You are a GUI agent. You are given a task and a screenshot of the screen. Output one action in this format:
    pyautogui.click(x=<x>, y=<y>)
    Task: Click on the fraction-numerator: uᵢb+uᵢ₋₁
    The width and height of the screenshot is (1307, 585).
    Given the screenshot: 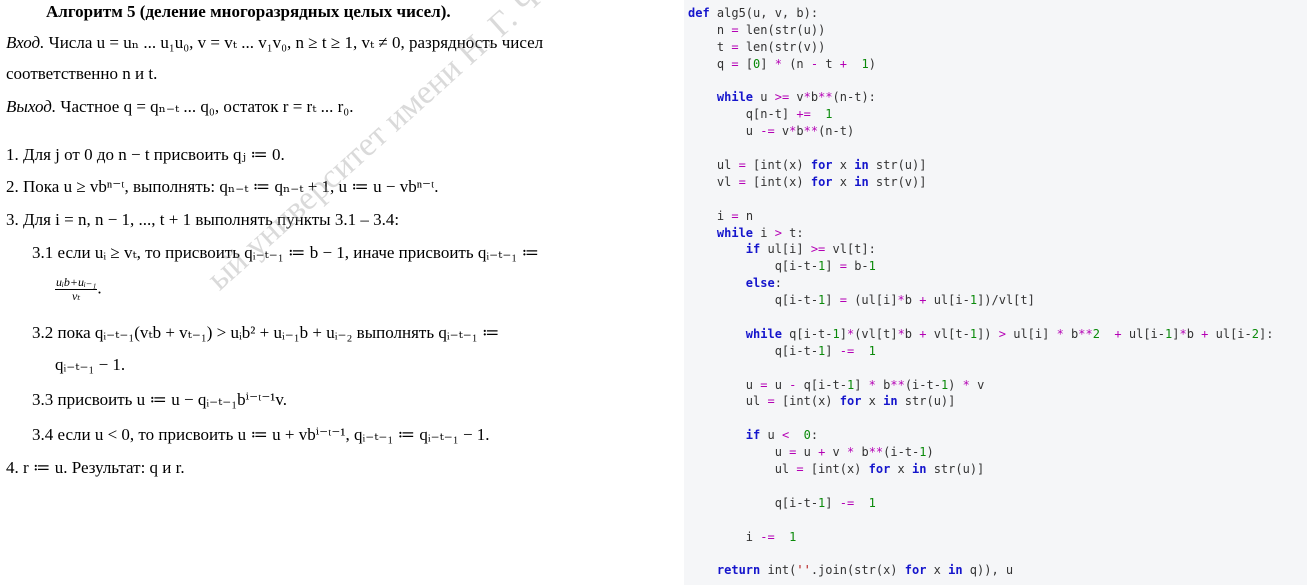 What is the action you would take?
    pyautogui.click(x=76, y=282)
    